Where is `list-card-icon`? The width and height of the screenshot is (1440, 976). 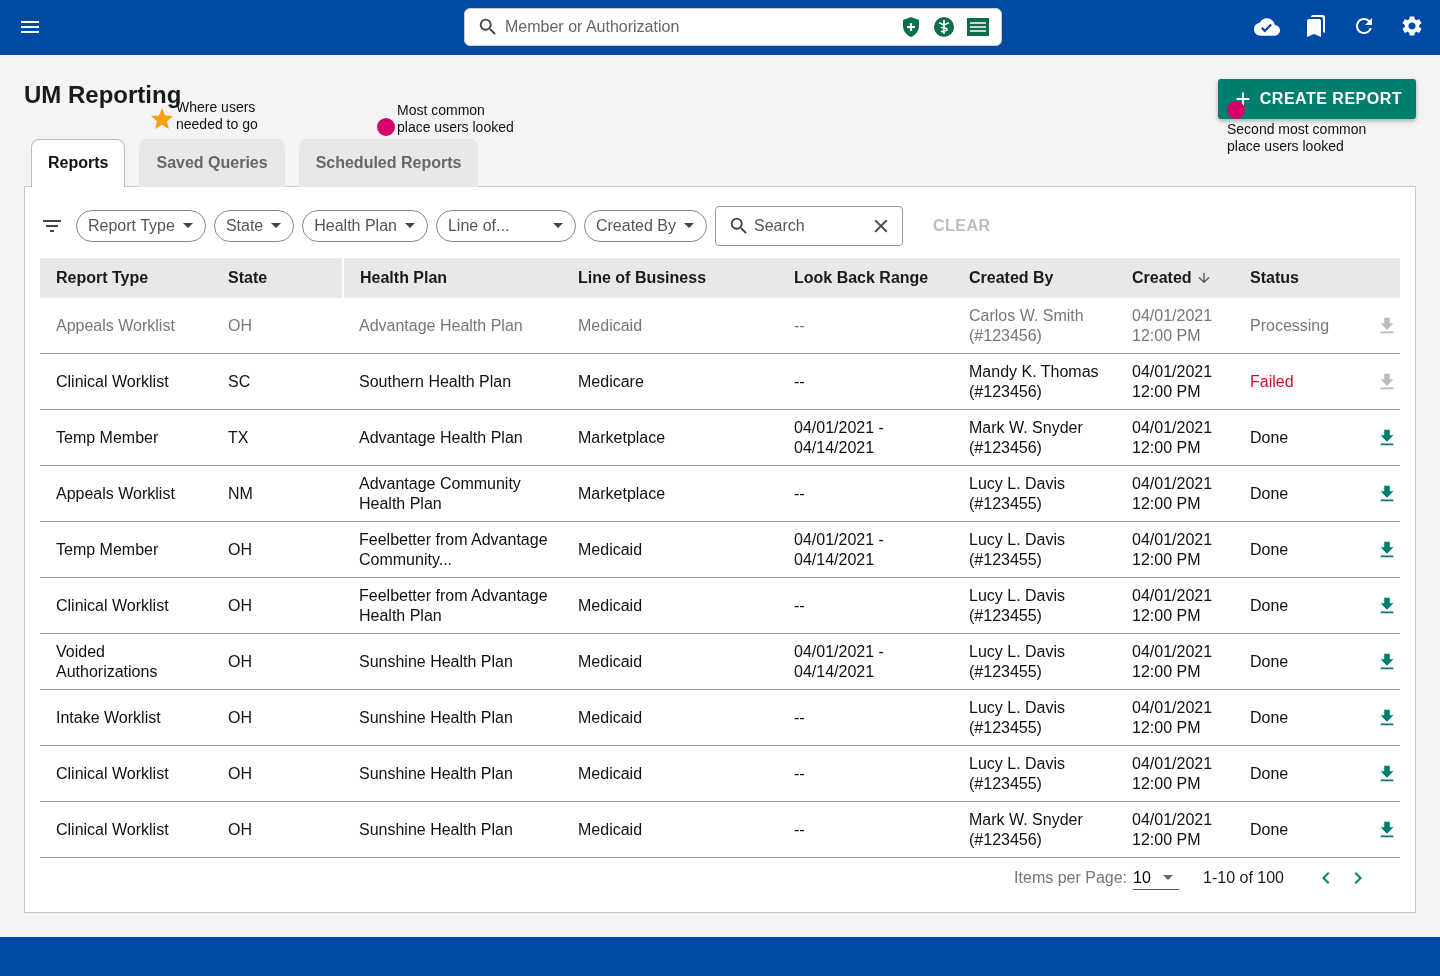
list-card-icon is located at coordinates (978, 27).